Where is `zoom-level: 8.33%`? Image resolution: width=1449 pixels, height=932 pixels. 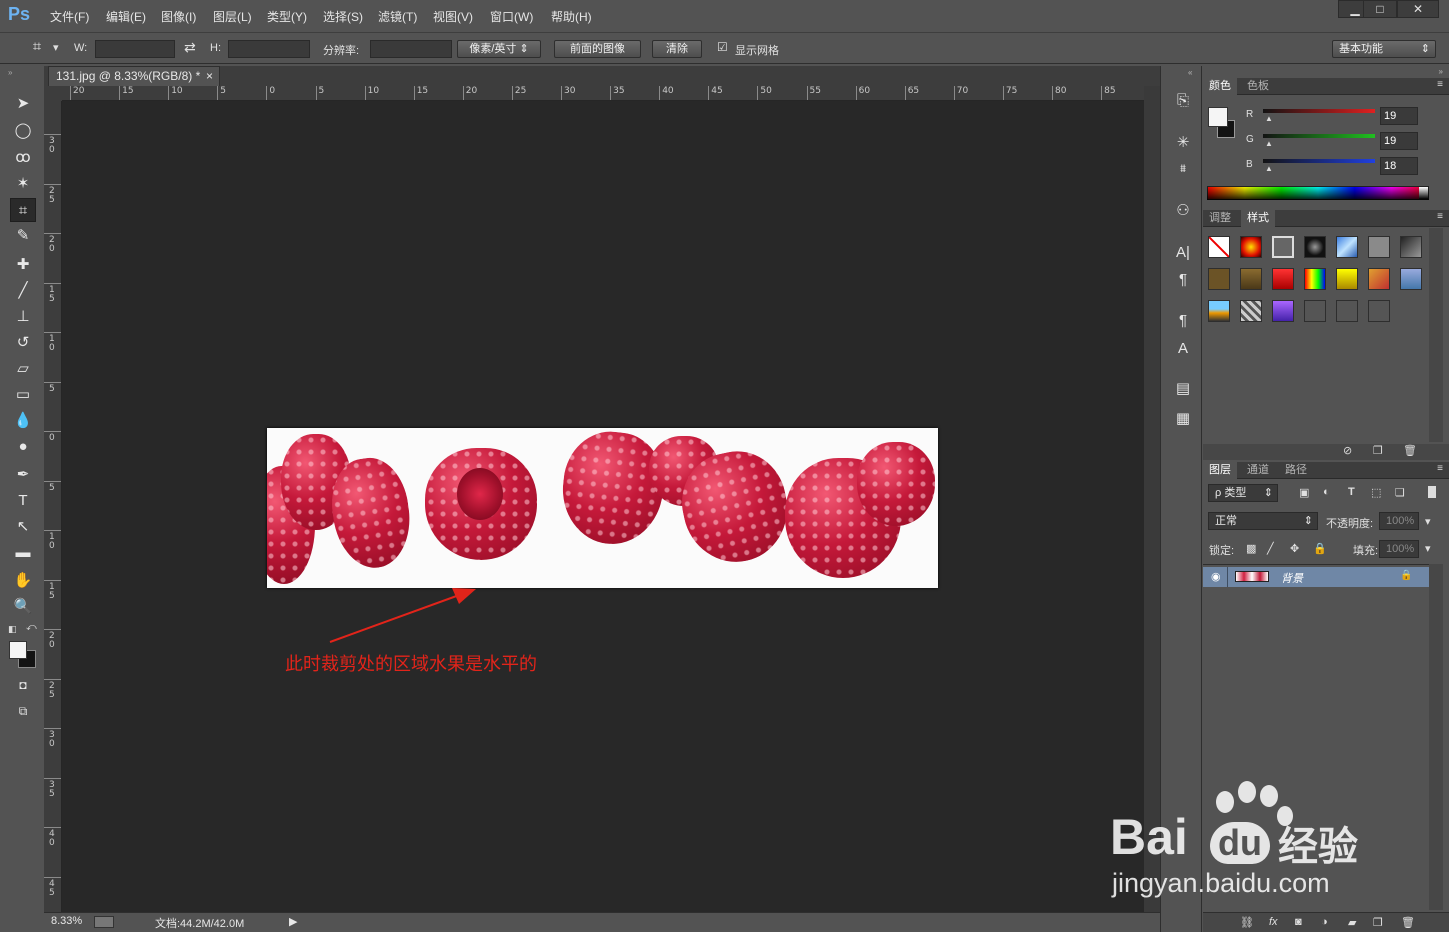 zoom-level: 8.33% is located at coordinates (66, 921).